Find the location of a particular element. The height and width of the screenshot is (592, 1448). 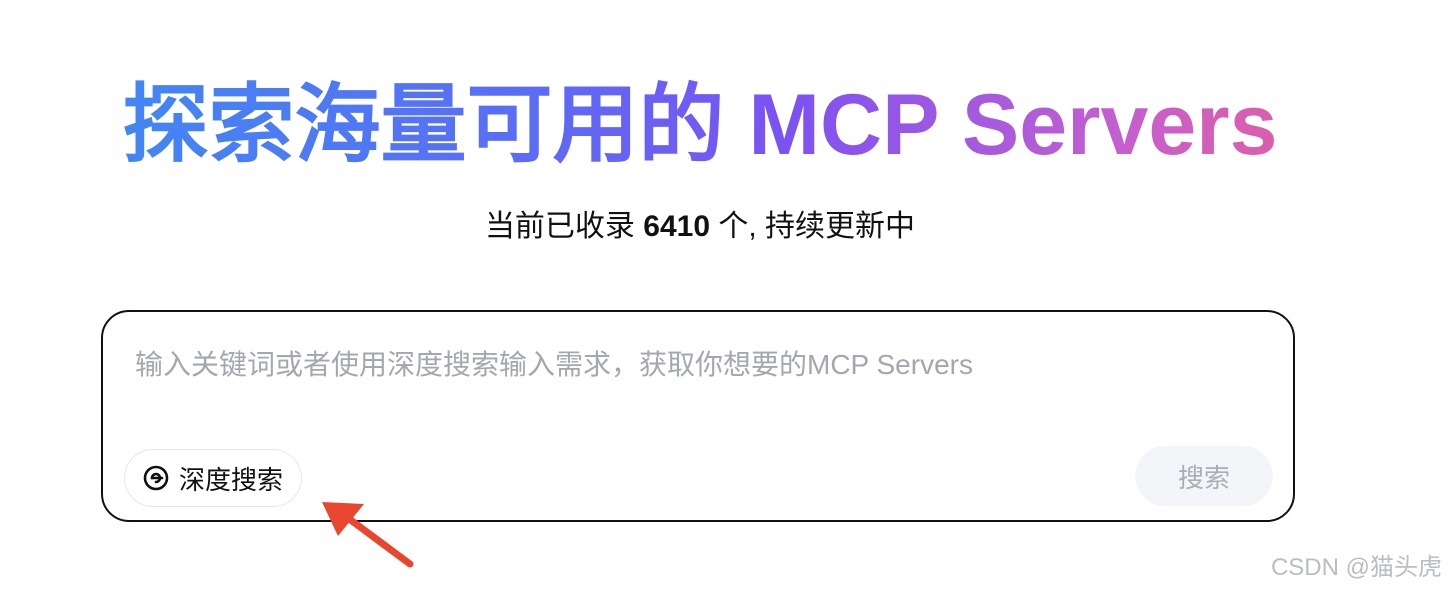

annotation-arrow is located at coordinates (368, 535).